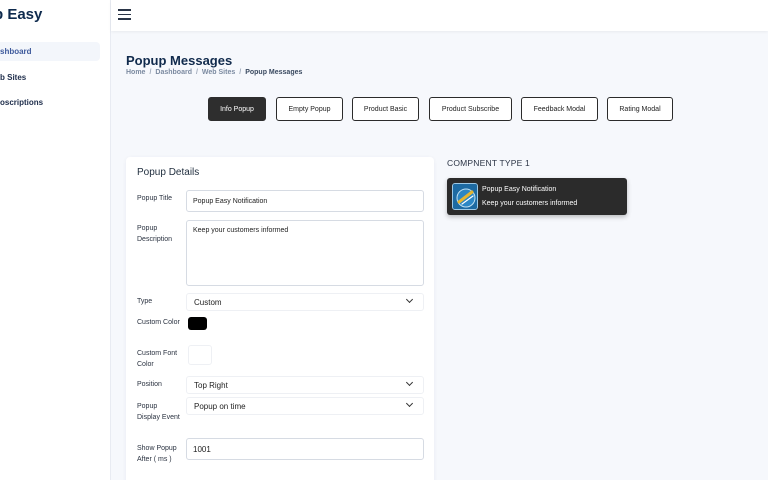 Image resolution: width=768 pixels, height=480 pixels. What do you see at coordinates (21, 14) in the screenshot?
I see `brand-logo: p Easy` at bounding box center [21, 14].